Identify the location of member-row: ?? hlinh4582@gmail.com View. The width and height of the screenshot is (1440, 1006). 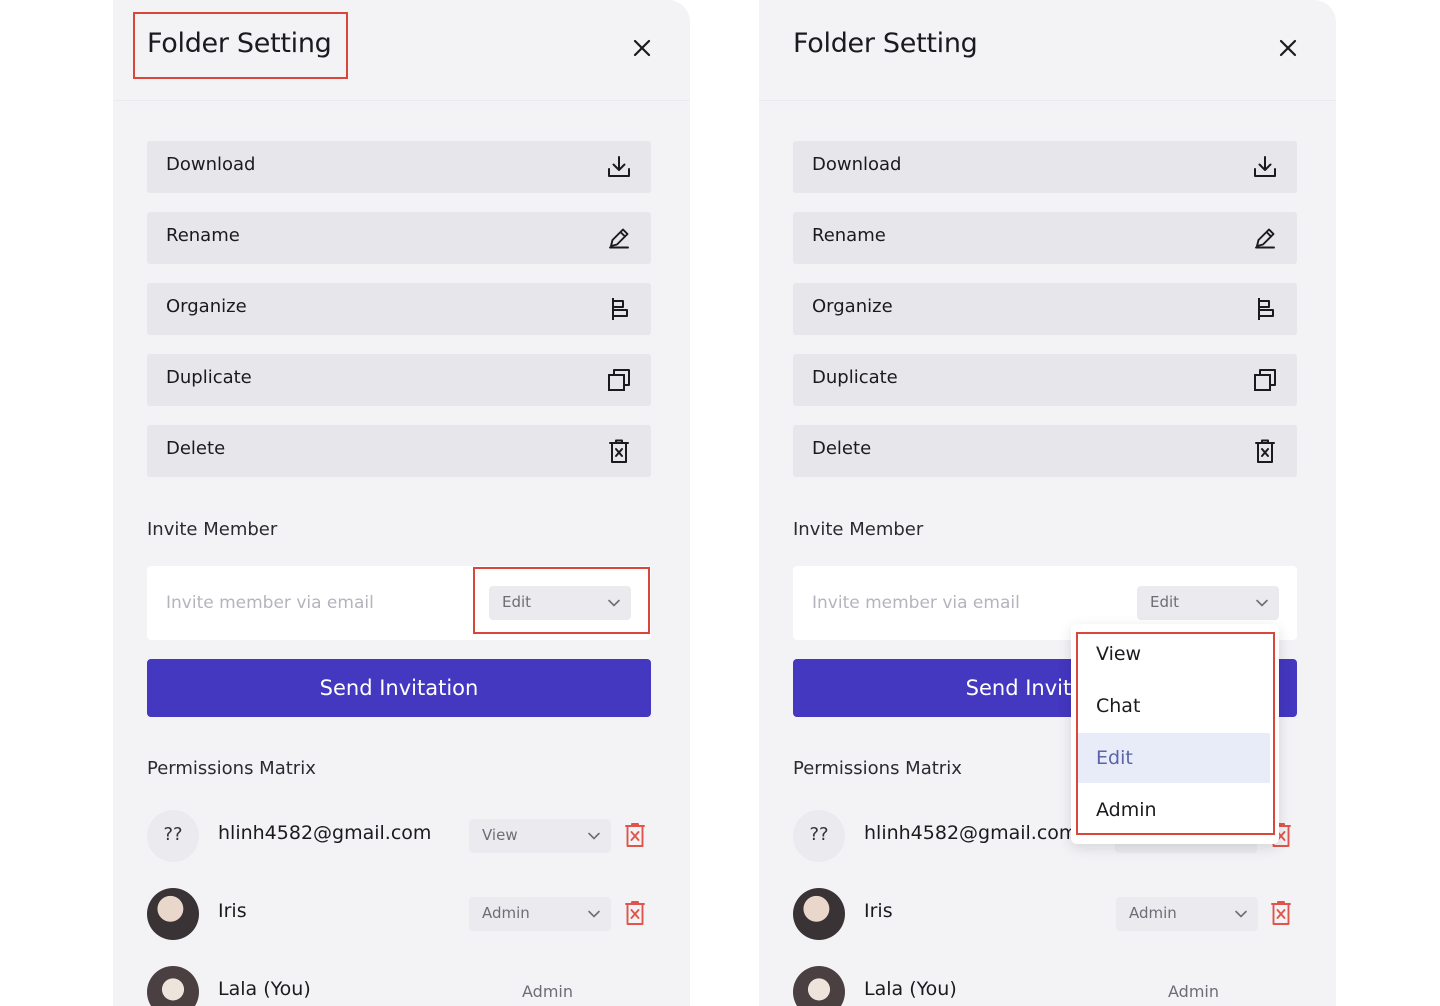
(399, 836).